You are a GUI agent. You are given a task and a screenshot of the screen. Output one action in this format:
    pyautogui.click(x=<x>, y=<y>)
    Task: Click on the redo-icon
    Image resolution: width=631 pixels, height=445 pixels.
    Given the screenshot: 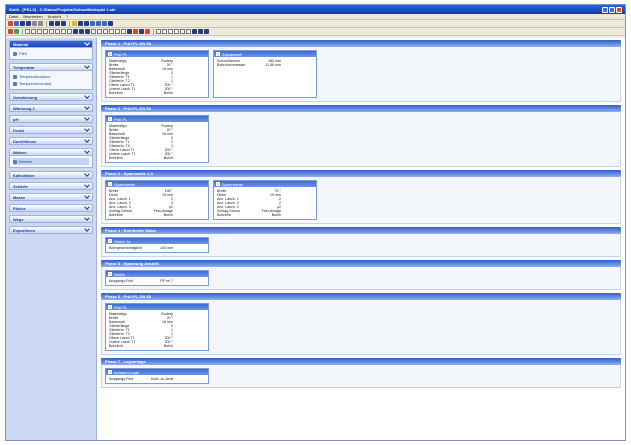 What is the action you would take?
    pyautogui.click(x=86, y=23)
    